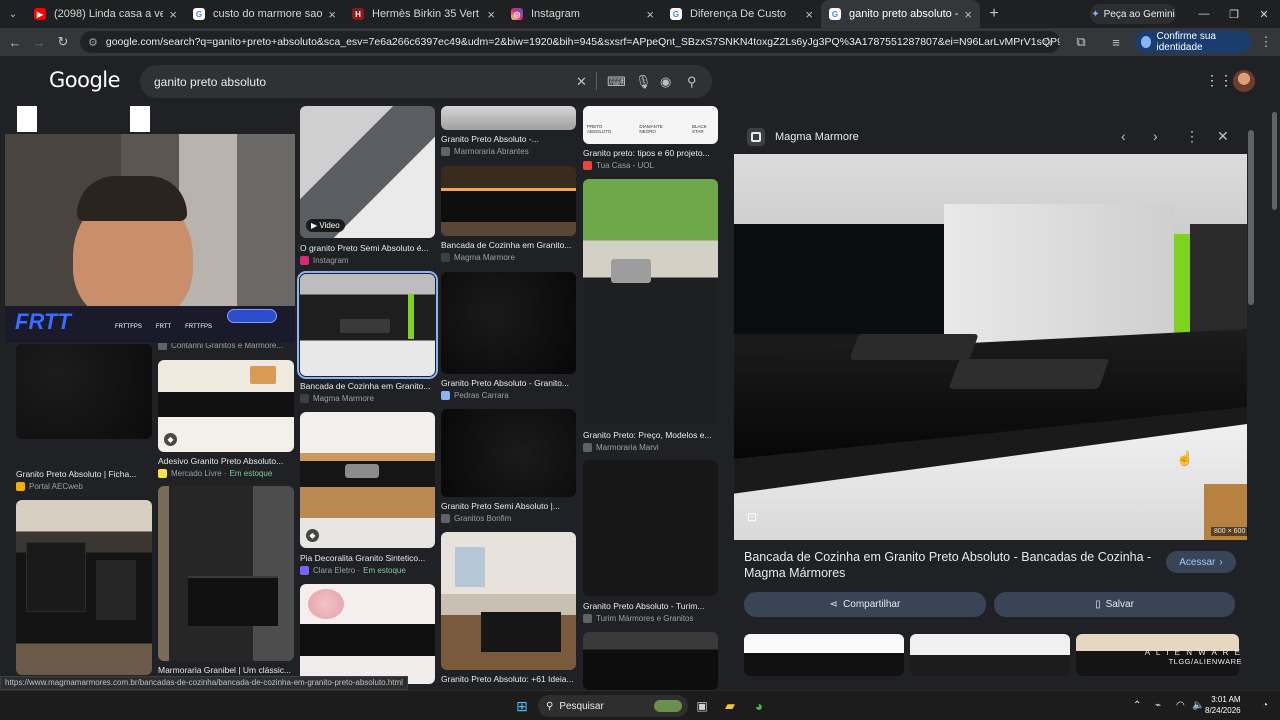 The width and height of the screenshot is (1280, 720). What do you see at coordinates (13, 14) in the screenshot?
I see `tab-search-icon: ⌄` at bounding box center [13, 14].